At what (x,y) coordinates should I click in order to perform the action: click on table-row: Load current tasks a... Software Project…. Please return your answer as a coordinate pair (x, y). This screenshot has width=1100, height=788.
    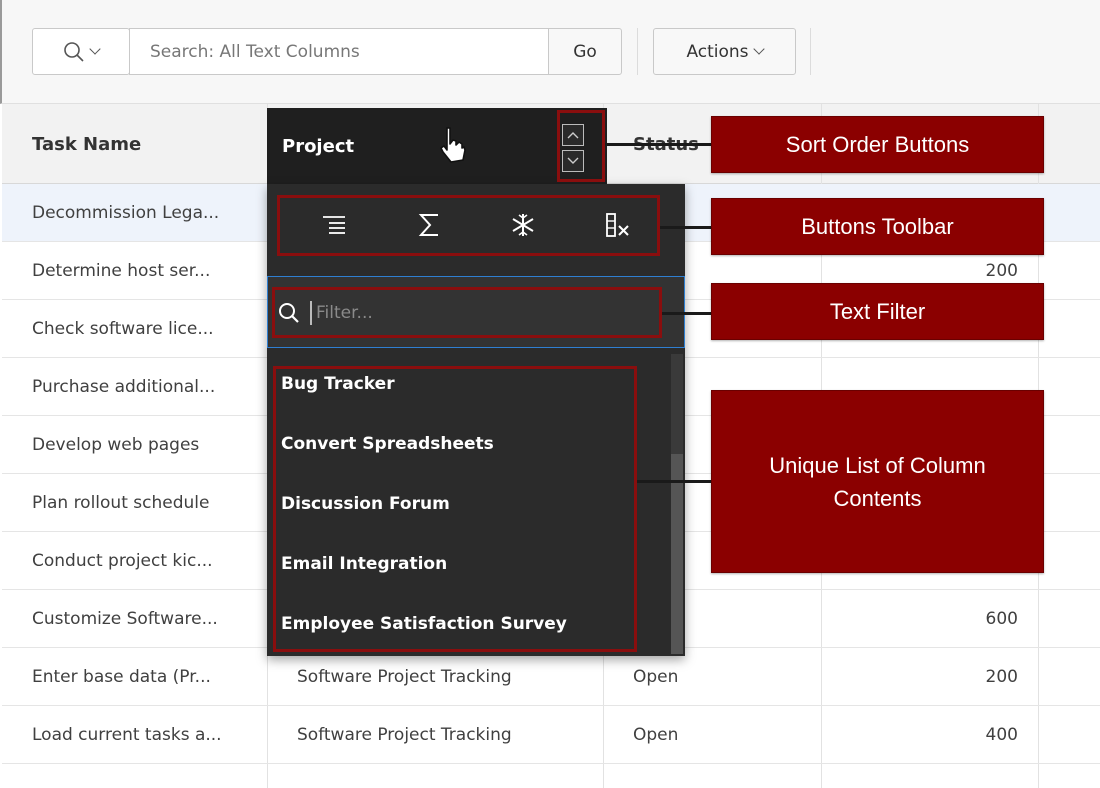
    Looking at the image, I should click on (551, 735).